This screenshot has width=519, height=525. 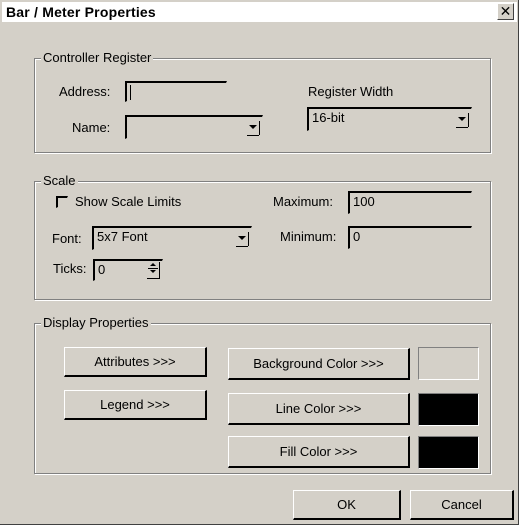 I want to click on minimum-label: Minimum:, so click(x=308, y=236).